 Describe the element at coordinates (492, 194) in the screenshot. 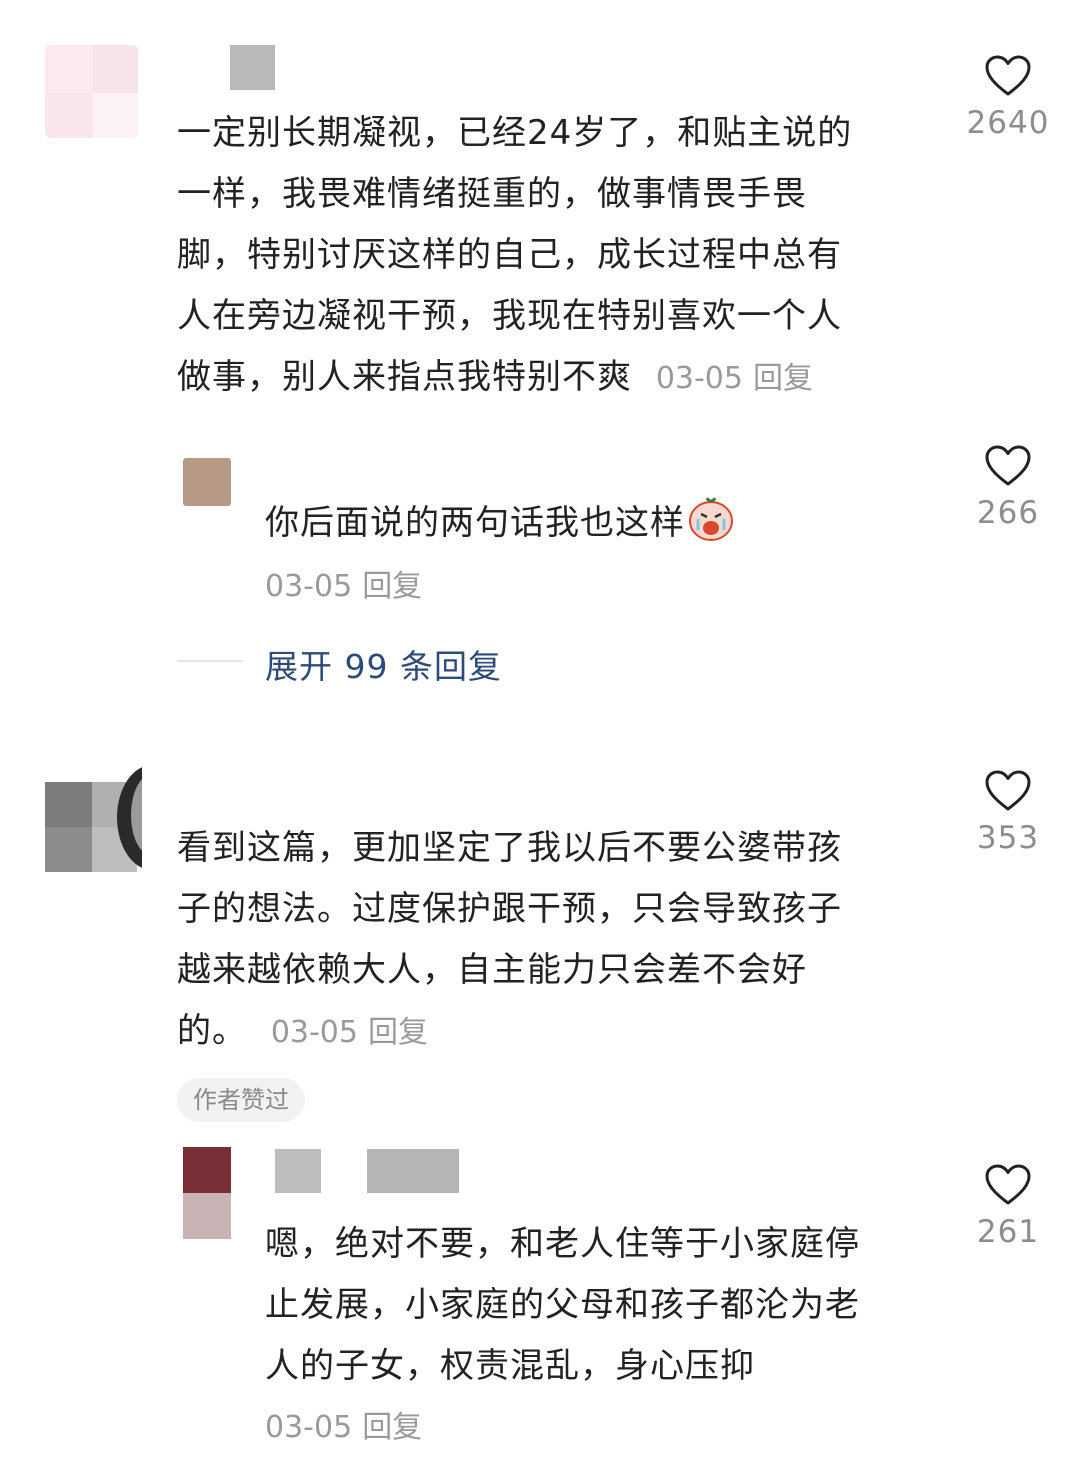

I see `comment-text-line: 一样，我畏难情绪挺重的，做事情畏手畏` at that location.